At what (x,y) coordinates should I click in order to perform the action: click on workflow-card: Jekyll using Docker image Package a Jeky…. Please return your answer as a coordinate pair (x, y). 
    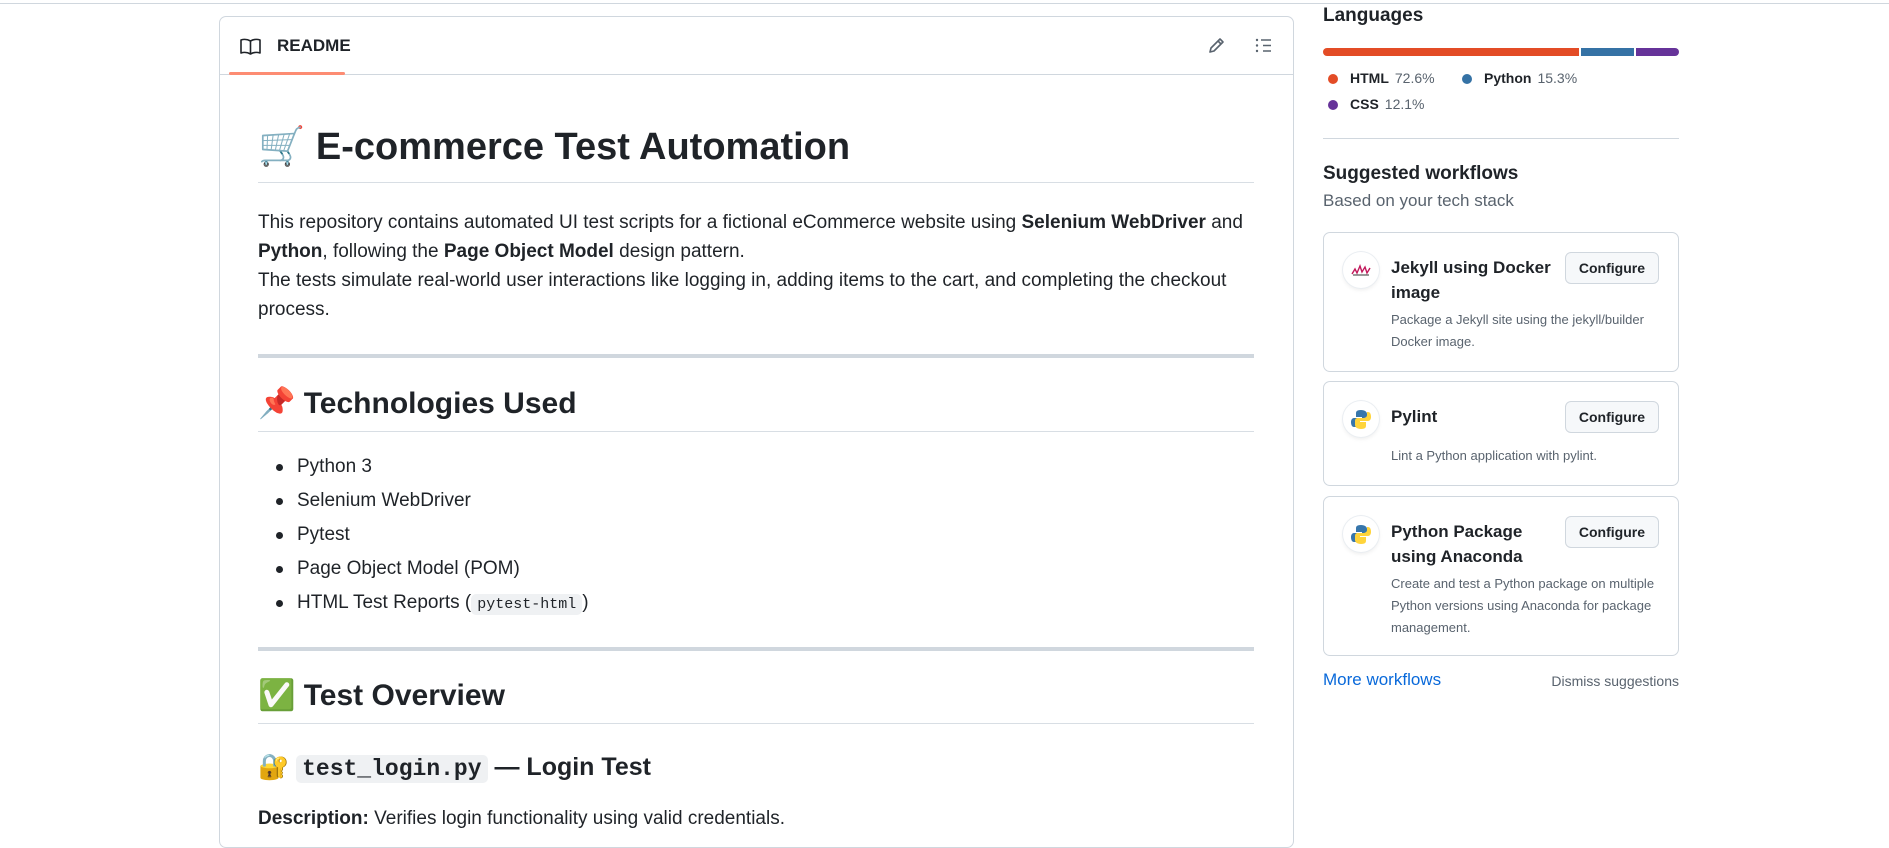
    Looking at the image, I should click on (1501, 302).